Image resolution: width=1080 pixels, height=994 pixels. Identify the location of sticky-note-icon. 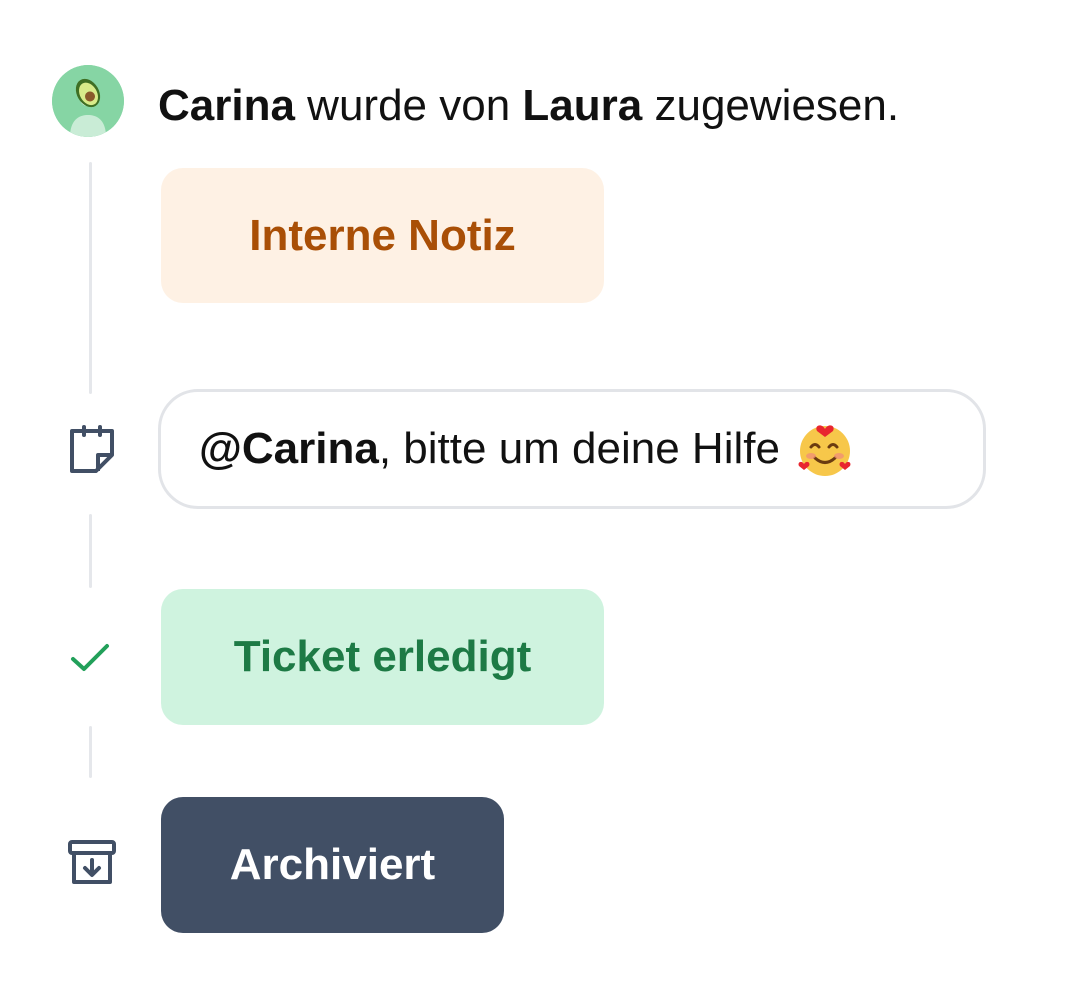
(92, 449).